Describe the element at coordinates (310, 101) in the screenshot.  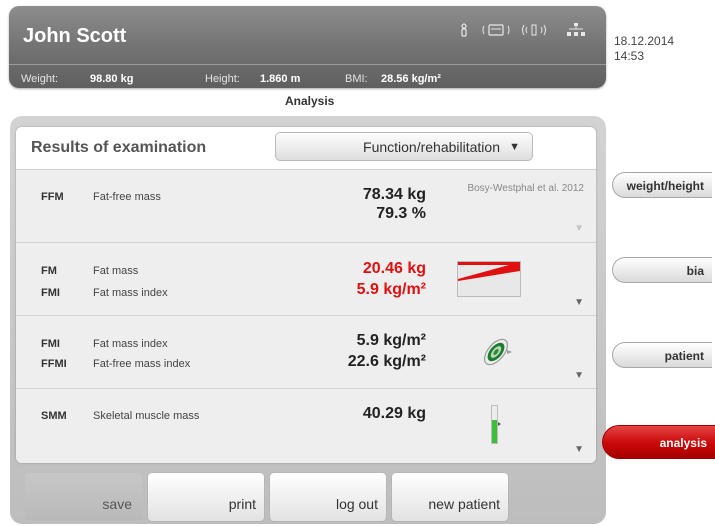
I see `page-title: Analysis` at that location.